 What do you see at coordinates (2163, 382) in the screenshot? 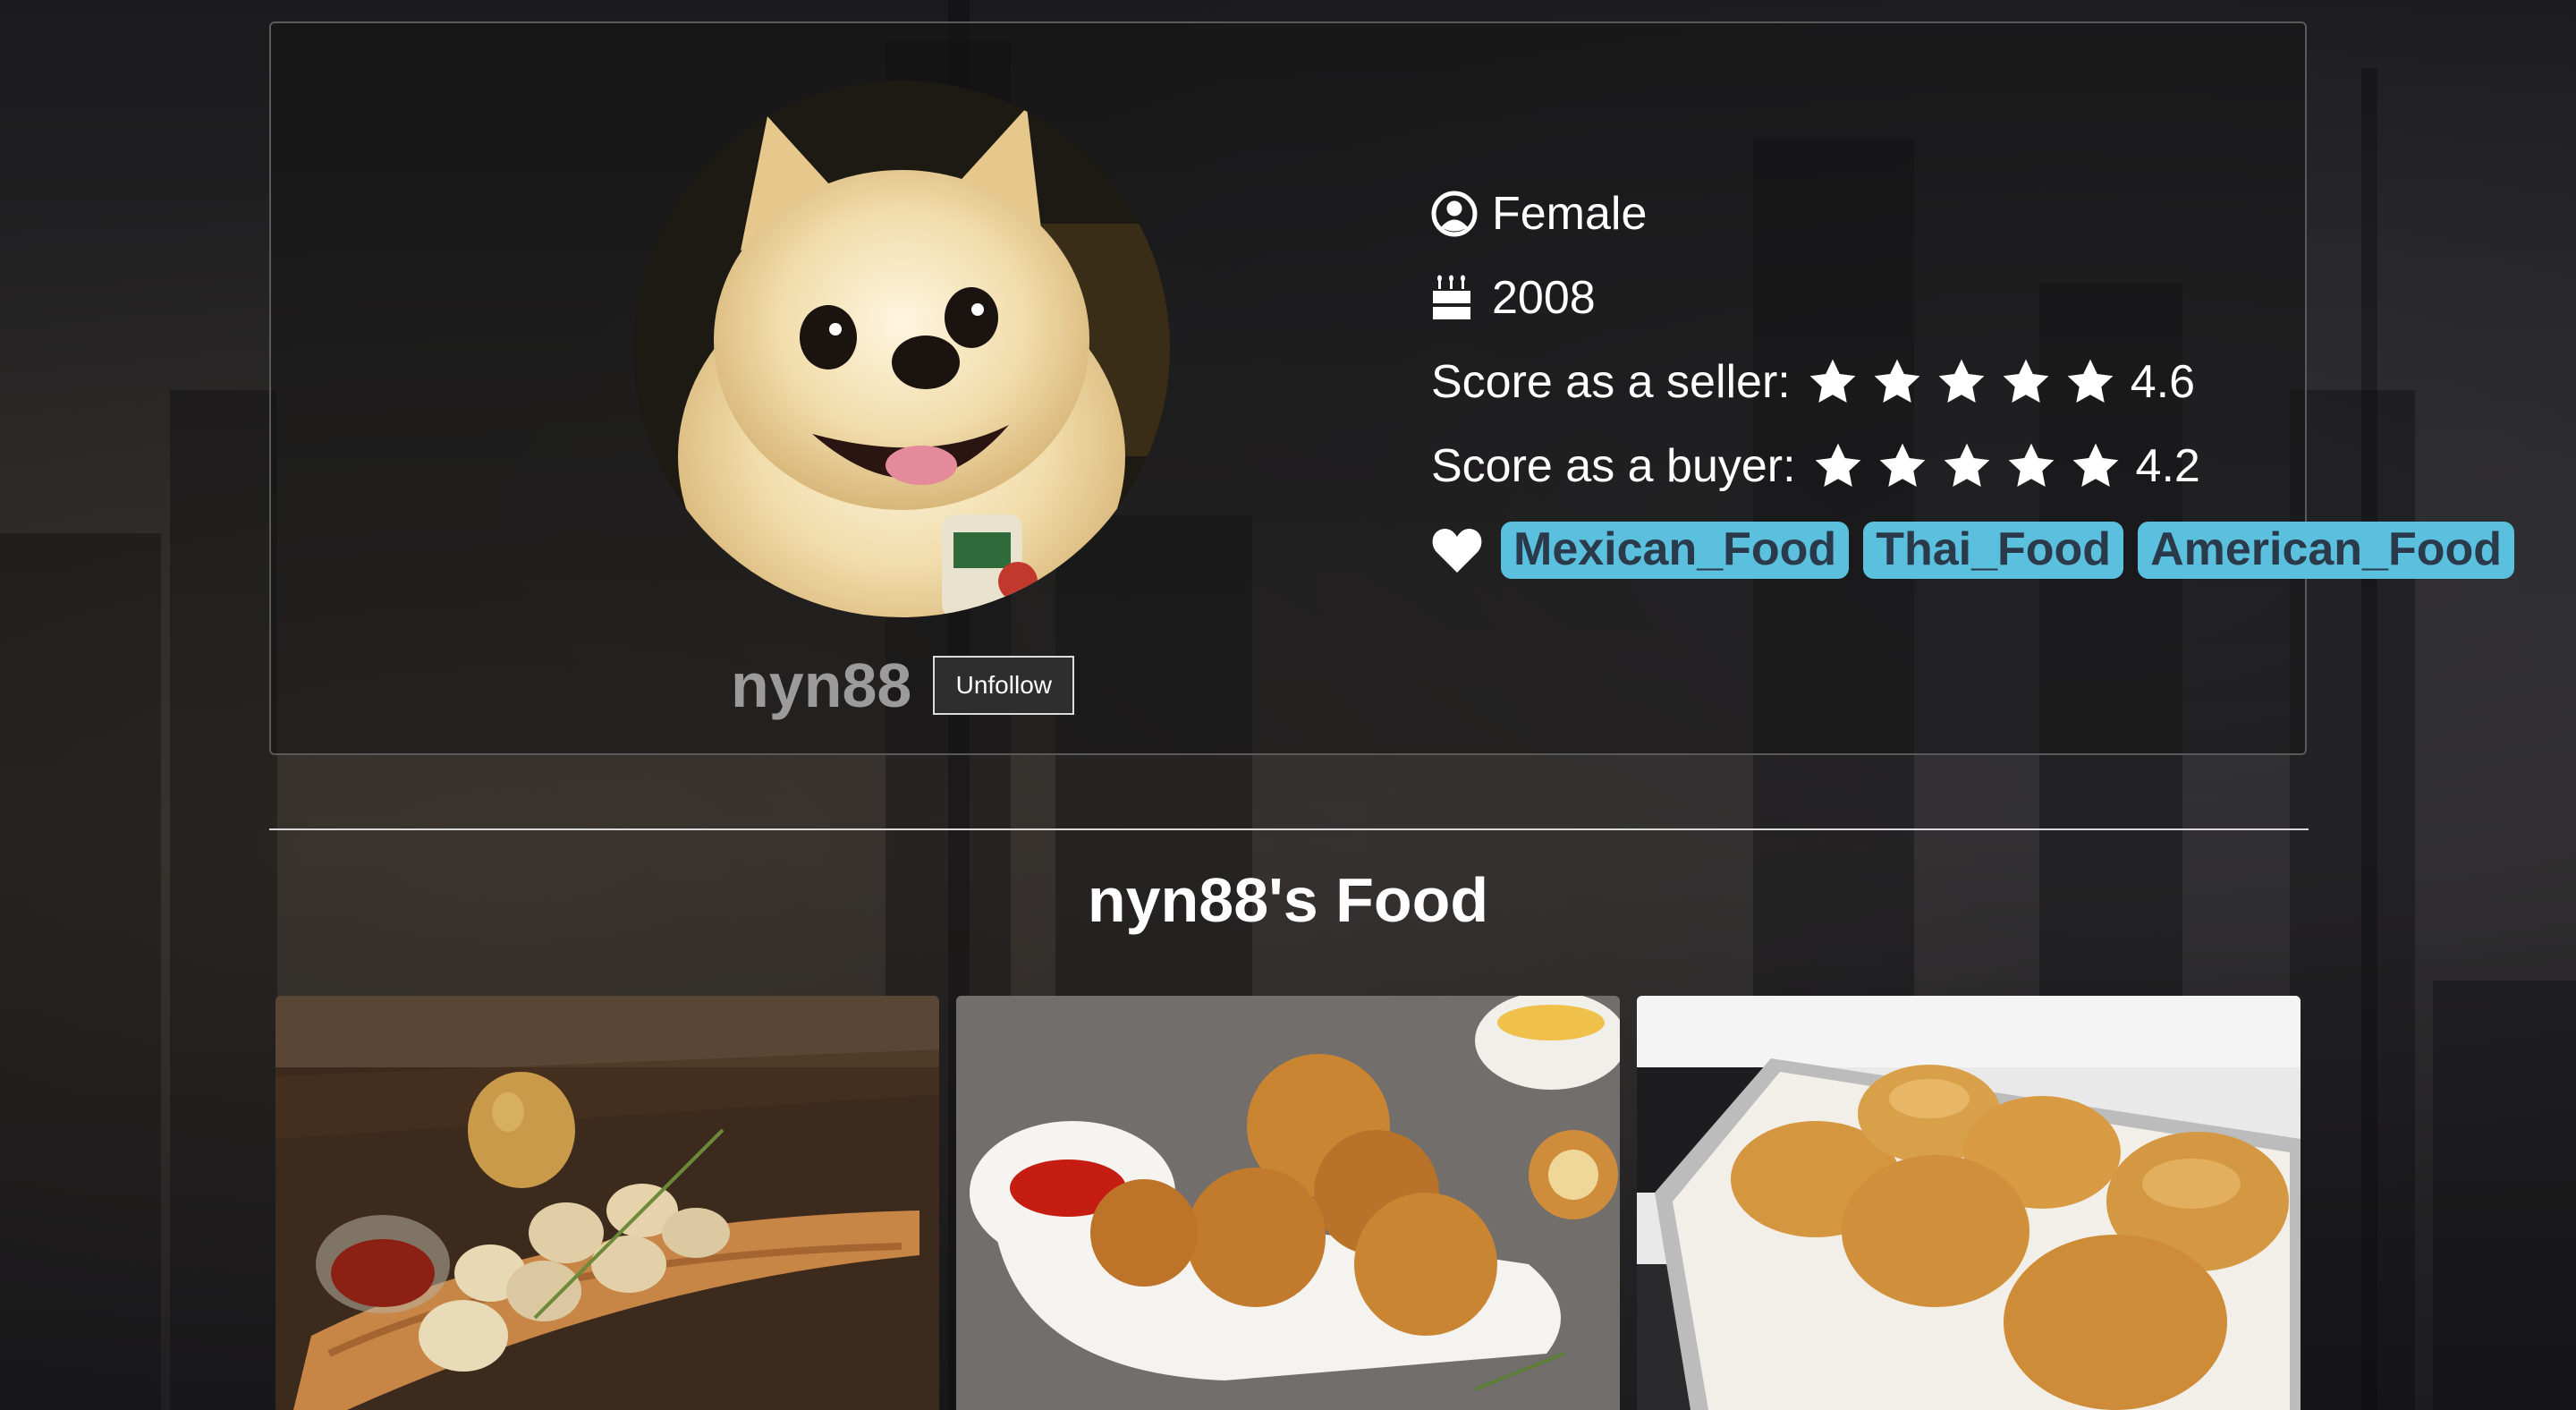
I see `seller-score-value: 4.6` at bounding box center [2163, 382].